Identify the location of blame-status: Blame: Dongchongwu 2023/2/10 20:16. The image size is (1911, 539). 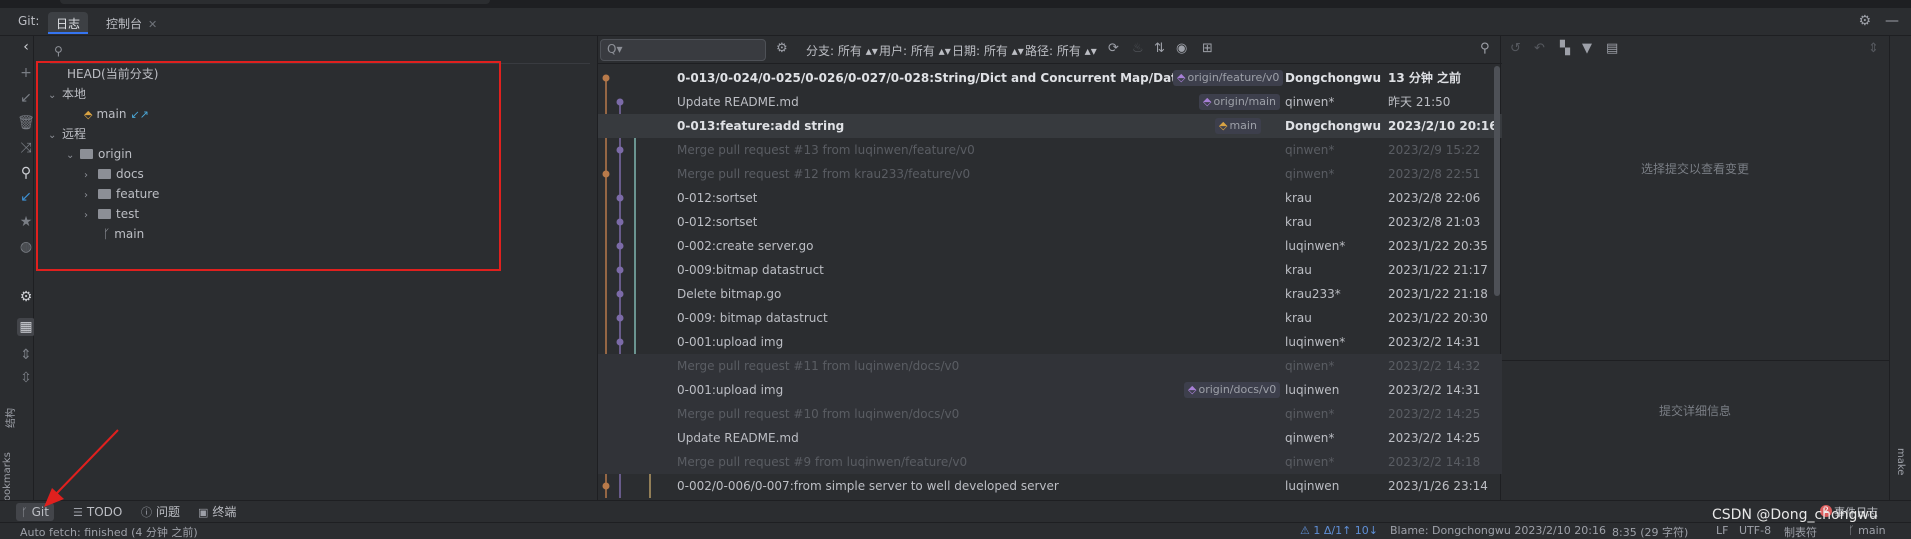
(1498, 530).